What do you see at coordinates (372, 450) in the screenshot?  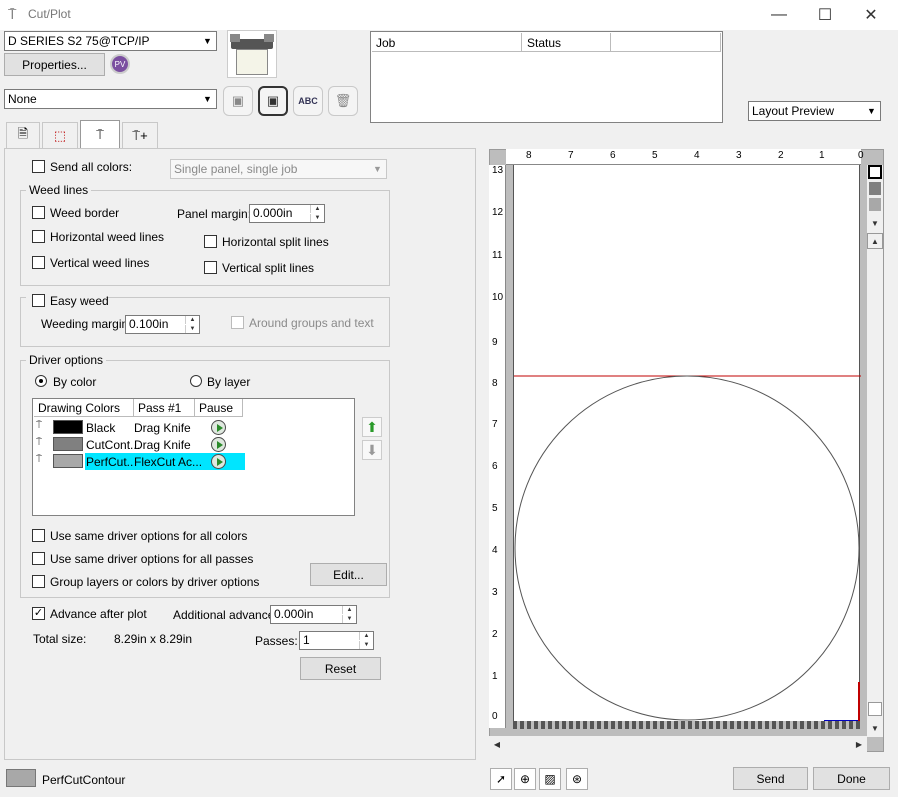 I see `move-down-icon: ⬇` at bounding box center [372, 450].